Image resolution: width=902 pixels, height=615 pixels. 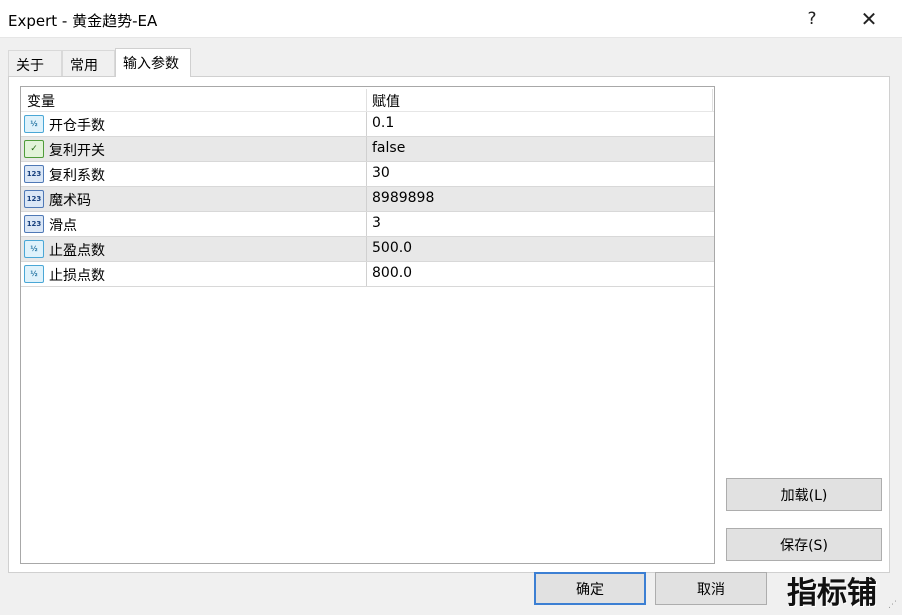 I want to click on parameter-name: 复利开关, so click(x=77, y=151).